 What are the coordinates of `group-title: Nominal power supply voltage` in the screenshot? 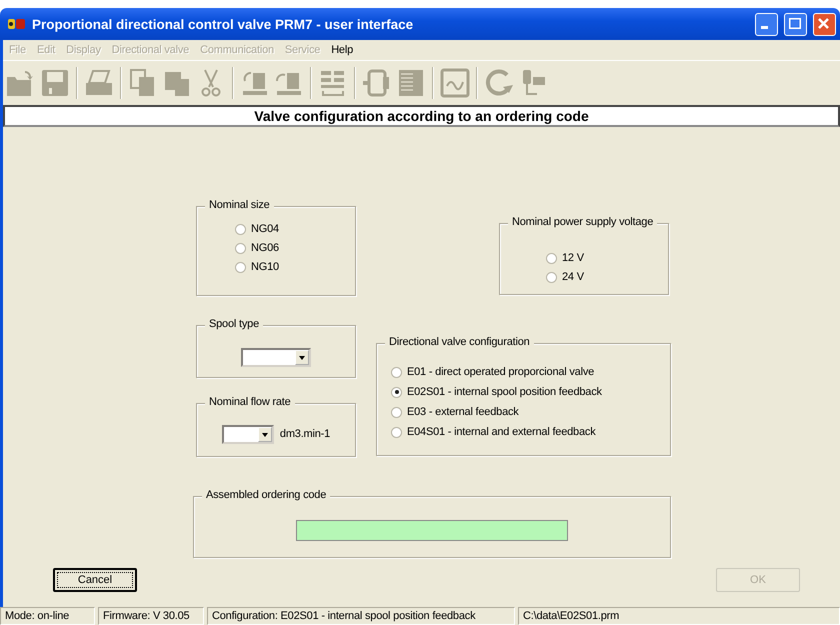 It's located at (583, 222).